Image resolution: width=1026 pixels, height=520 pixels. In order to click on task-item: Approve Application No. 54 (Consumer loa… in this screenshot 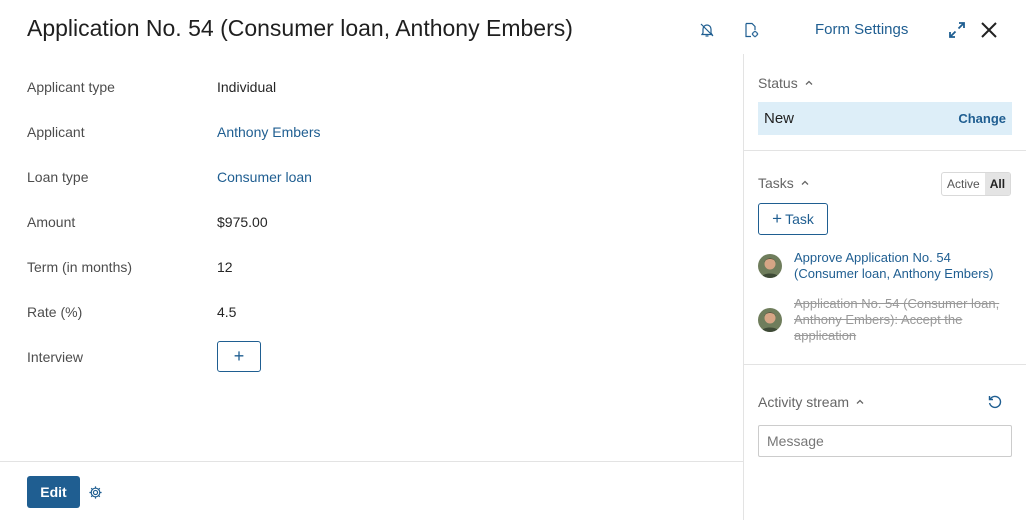, I will do `click(882, 266)`.